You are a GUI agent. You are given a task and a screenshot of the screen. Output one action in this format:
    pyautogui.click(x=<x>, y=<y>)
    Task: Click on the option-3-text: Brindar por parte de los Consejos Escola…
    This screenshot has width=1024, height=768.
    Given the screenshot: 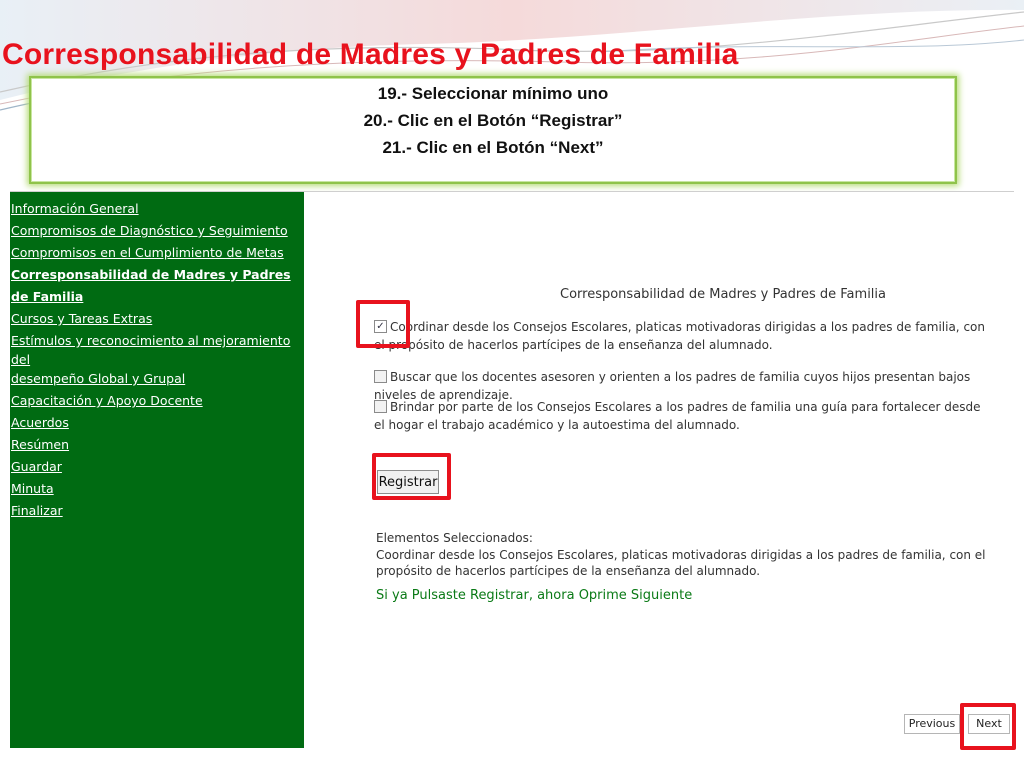 What is the action you would take?
    pyautogui.click(x=677, y=416)
    